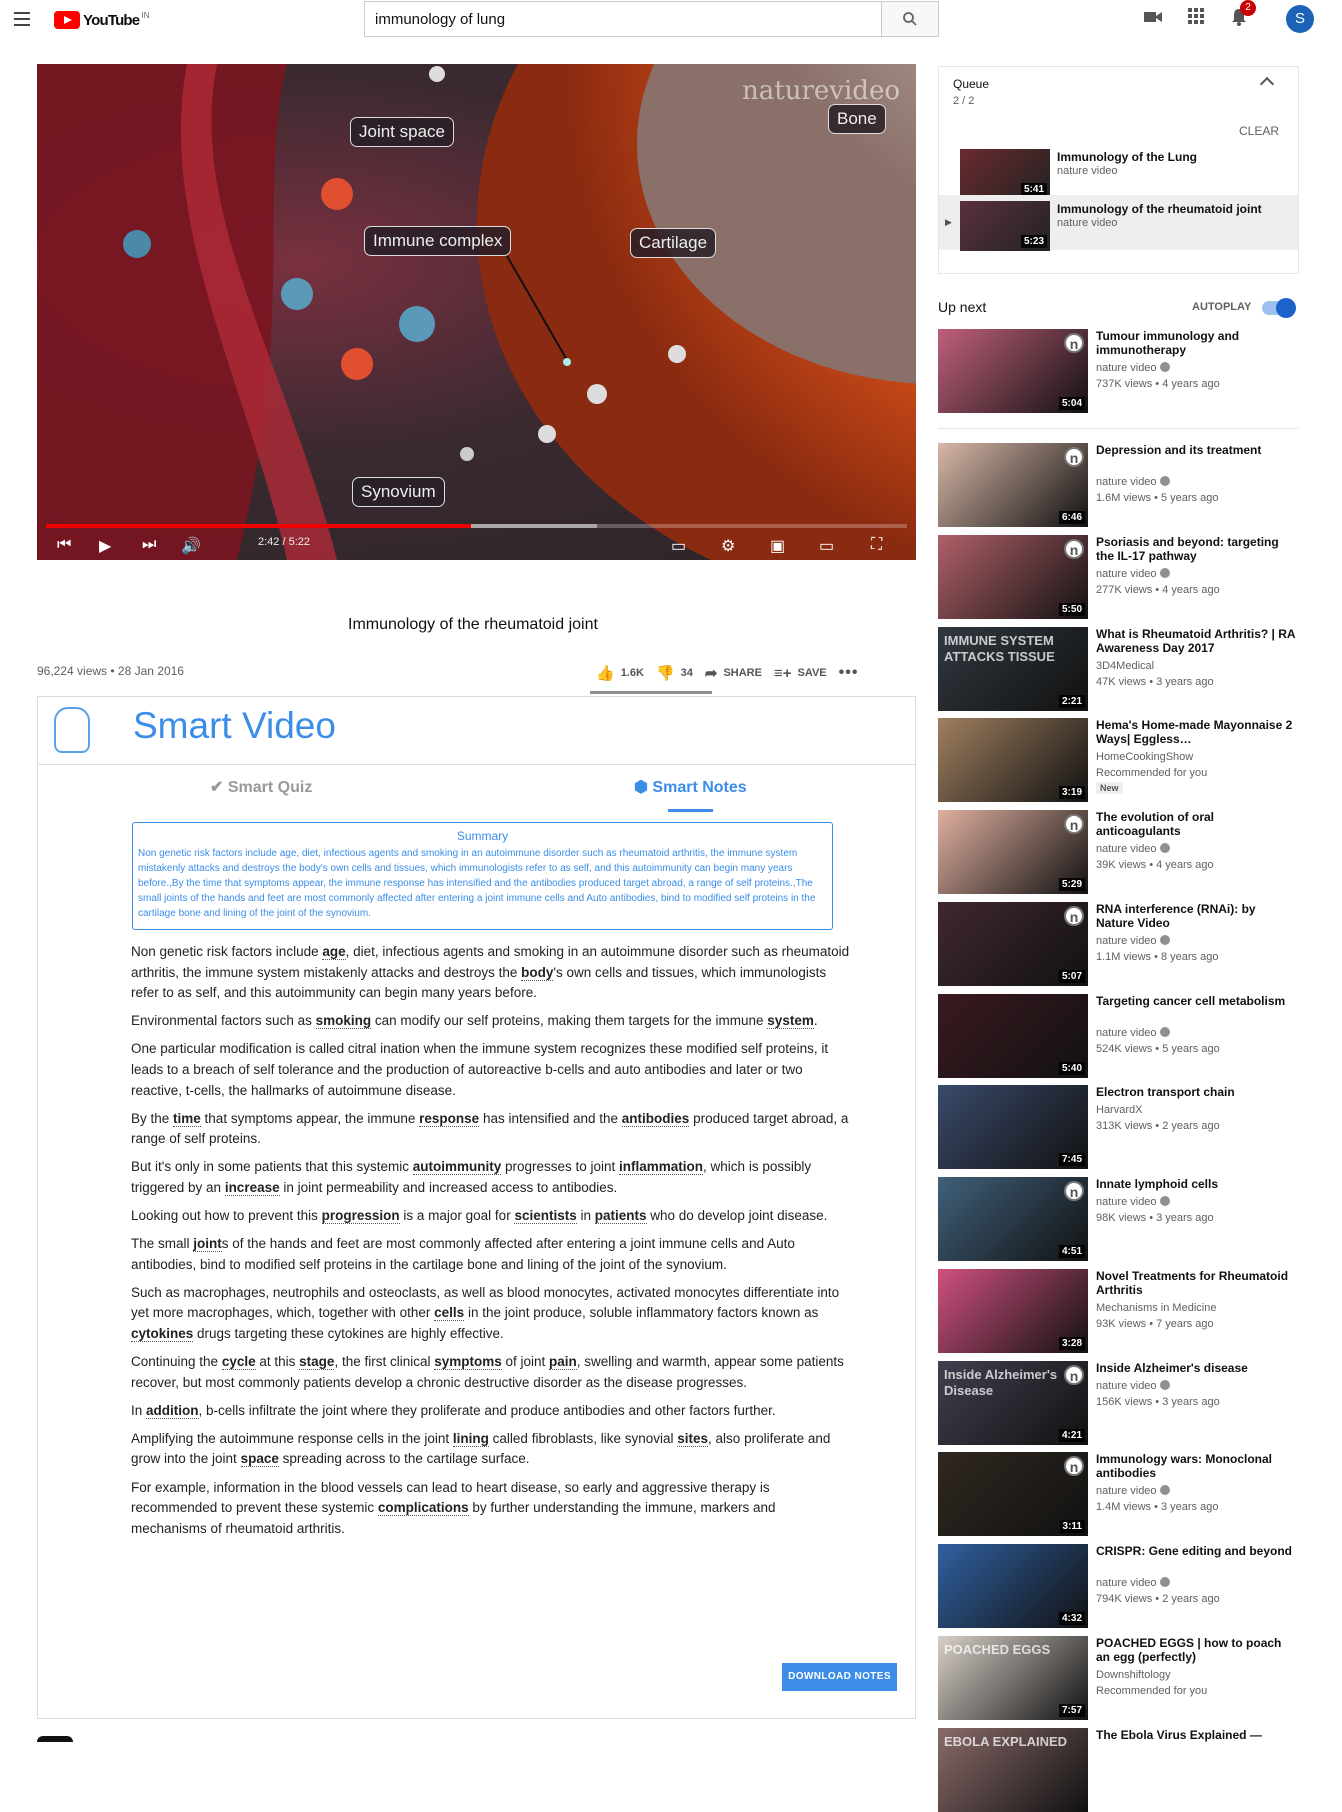 The height and width of the screenshot is (1812, 1342). What do you see at coordinates (317, 1362) in the screenshot?
I see `note-keyword: stage` at bounding box center [317, 1362].